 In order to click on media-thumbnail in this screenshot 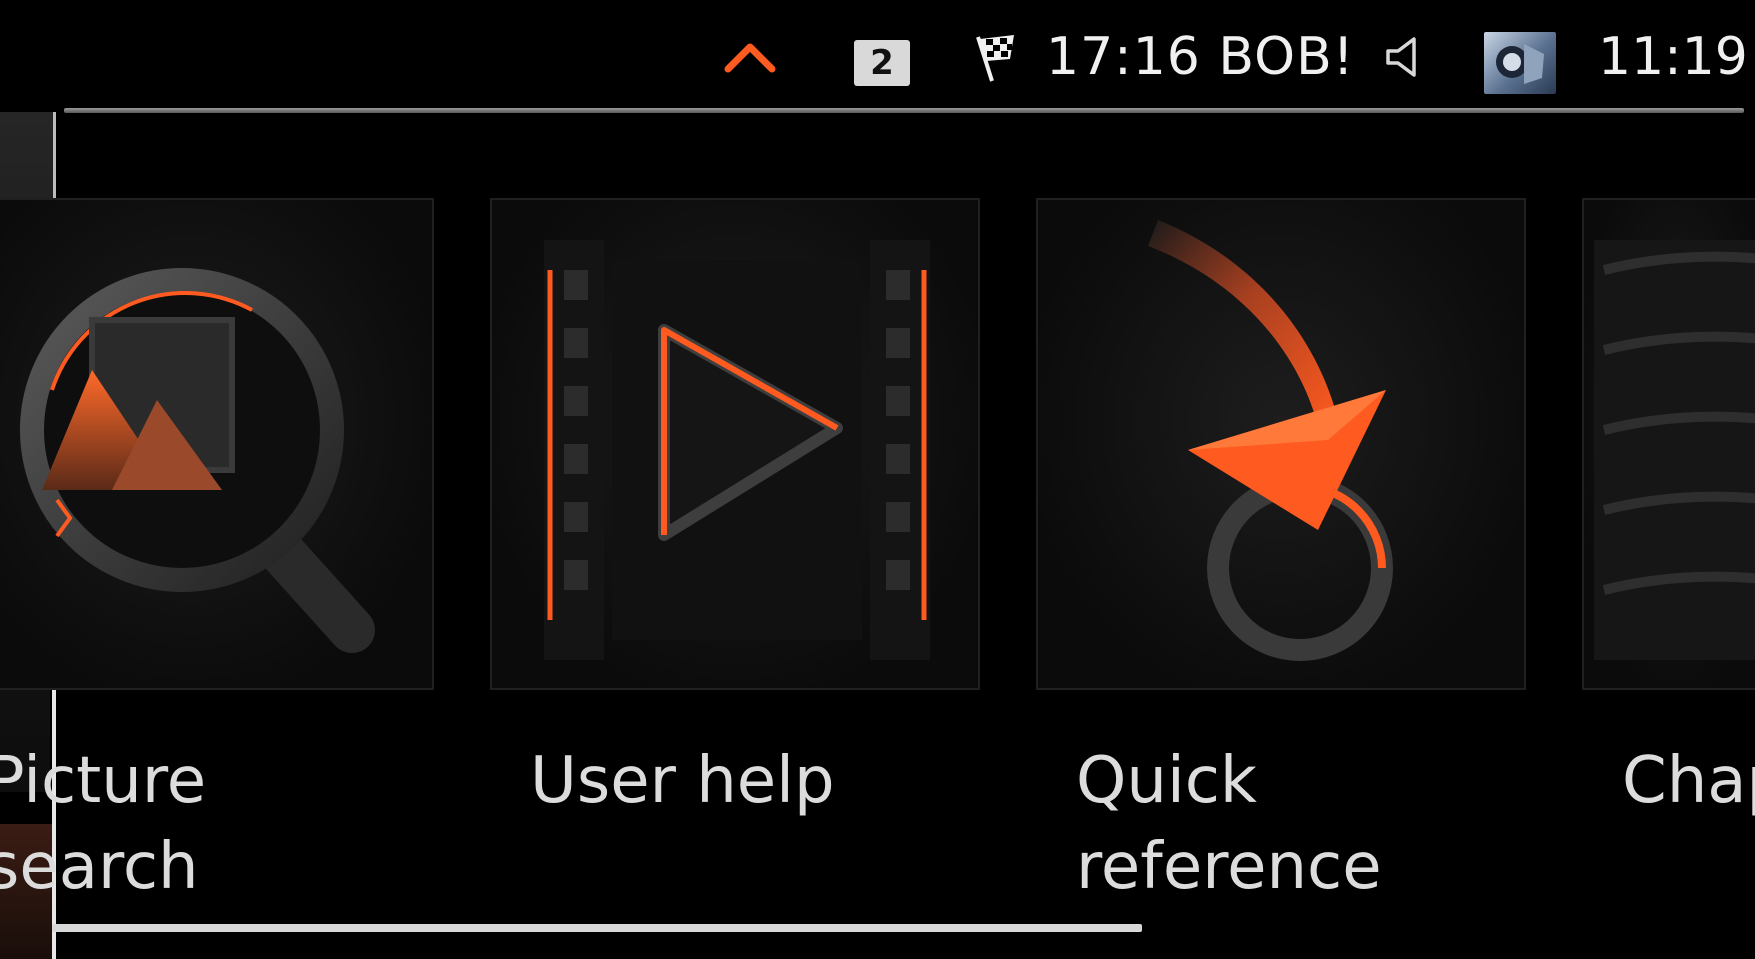, I will do `click(1520, 63)`.